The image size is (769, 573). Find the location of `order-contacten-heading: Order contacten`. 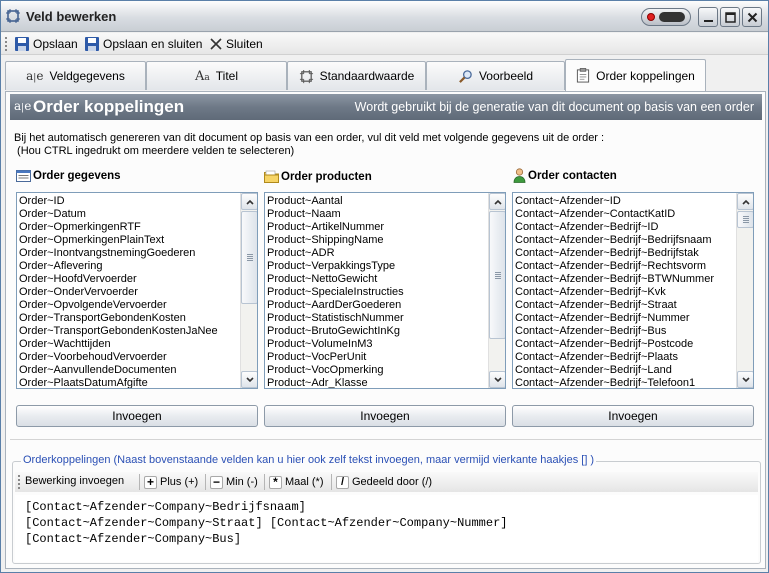

order-contacten-heading: Order contacten is located at coordinates (565, 175).